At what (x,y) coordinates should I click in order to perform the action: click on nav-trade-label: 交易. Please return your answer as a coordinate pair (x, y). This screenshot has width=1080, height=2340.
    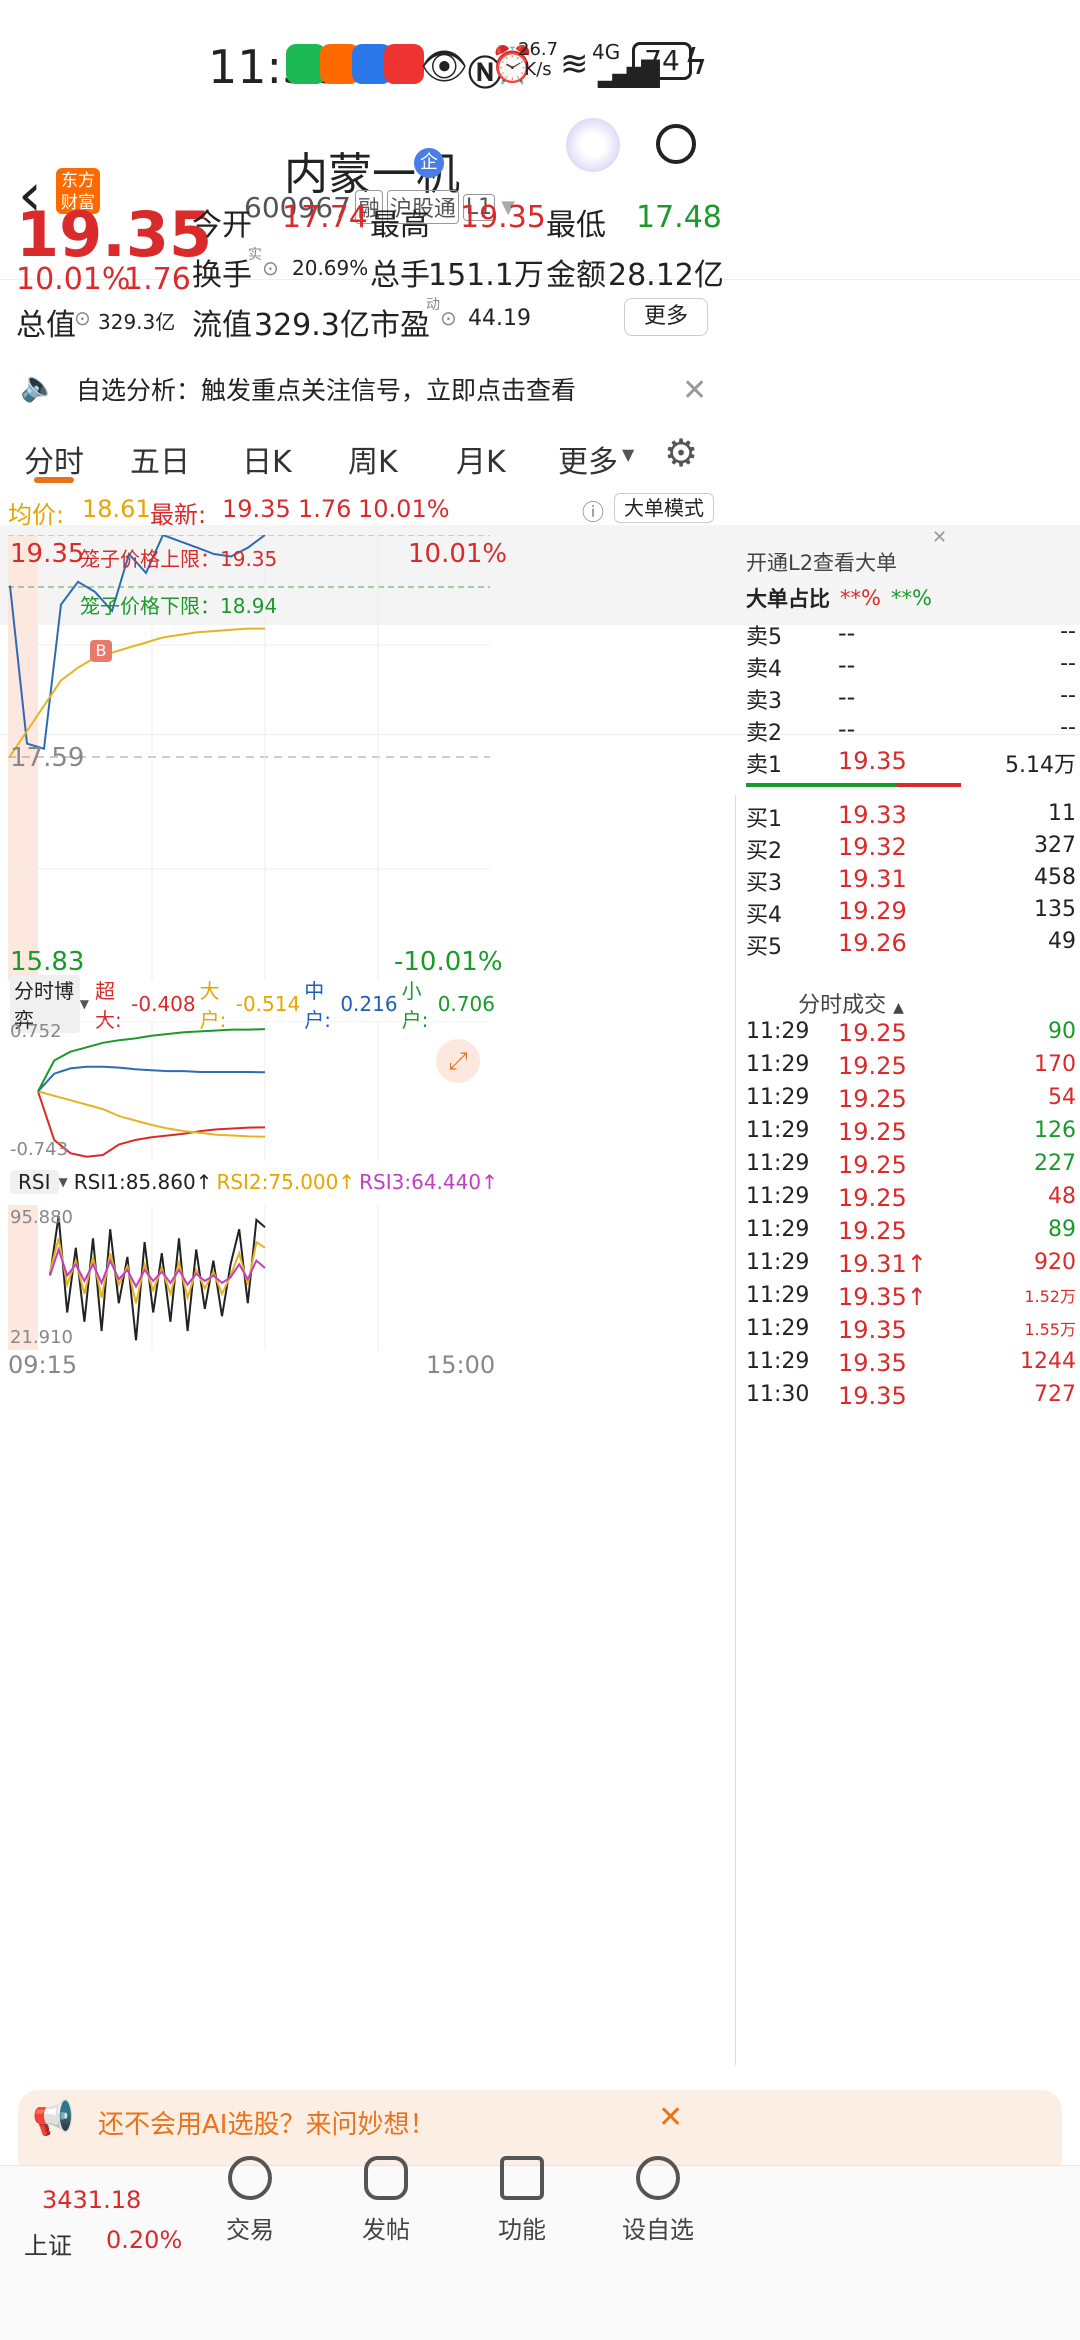
    Looking at the image, I should click on (250, 2230).